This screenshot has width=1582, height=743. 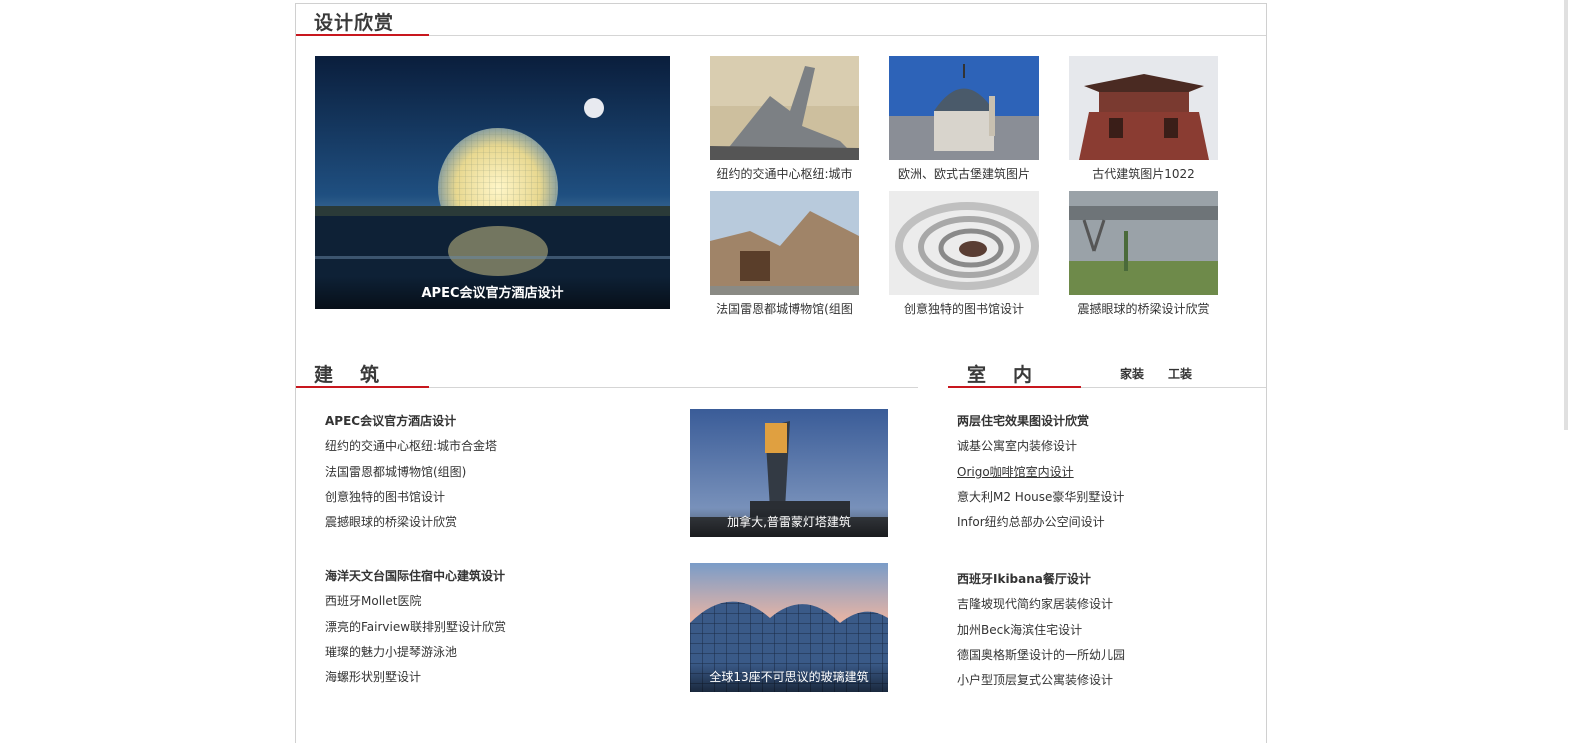 I want to click on list-item: 海洋天文台国际住宿中心建筑设计, so click(x=495, y=576).